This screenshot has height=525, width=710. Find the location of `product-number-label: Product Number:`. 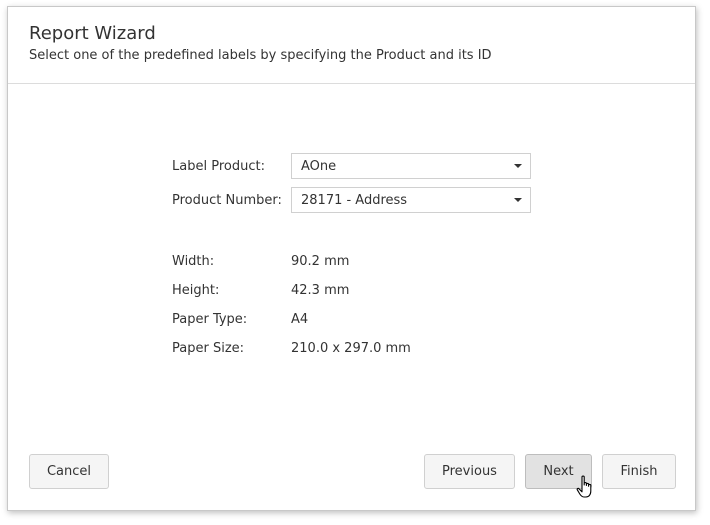

product-number-label: Product Number: is located at coordinates (227, 200).